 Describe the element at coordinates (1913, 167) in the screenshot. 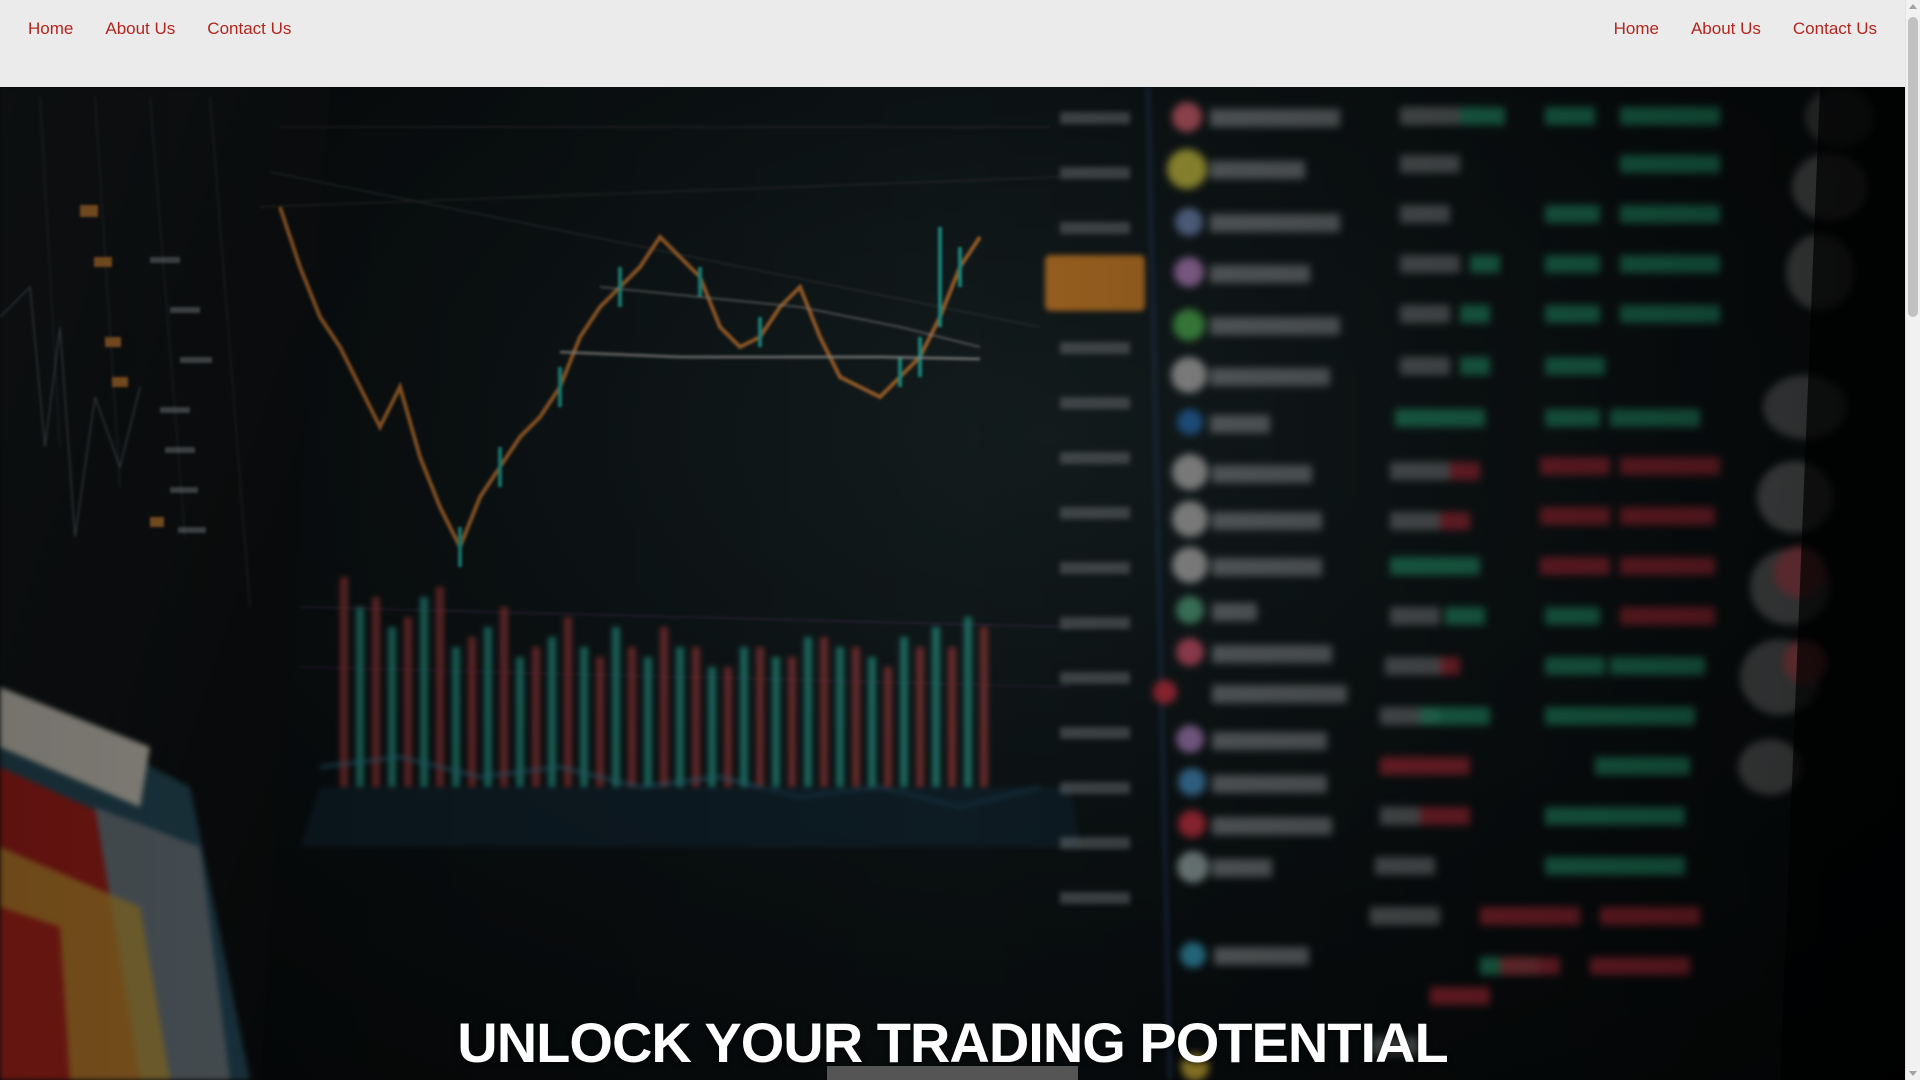

I see `scroll-thumb` at that location.